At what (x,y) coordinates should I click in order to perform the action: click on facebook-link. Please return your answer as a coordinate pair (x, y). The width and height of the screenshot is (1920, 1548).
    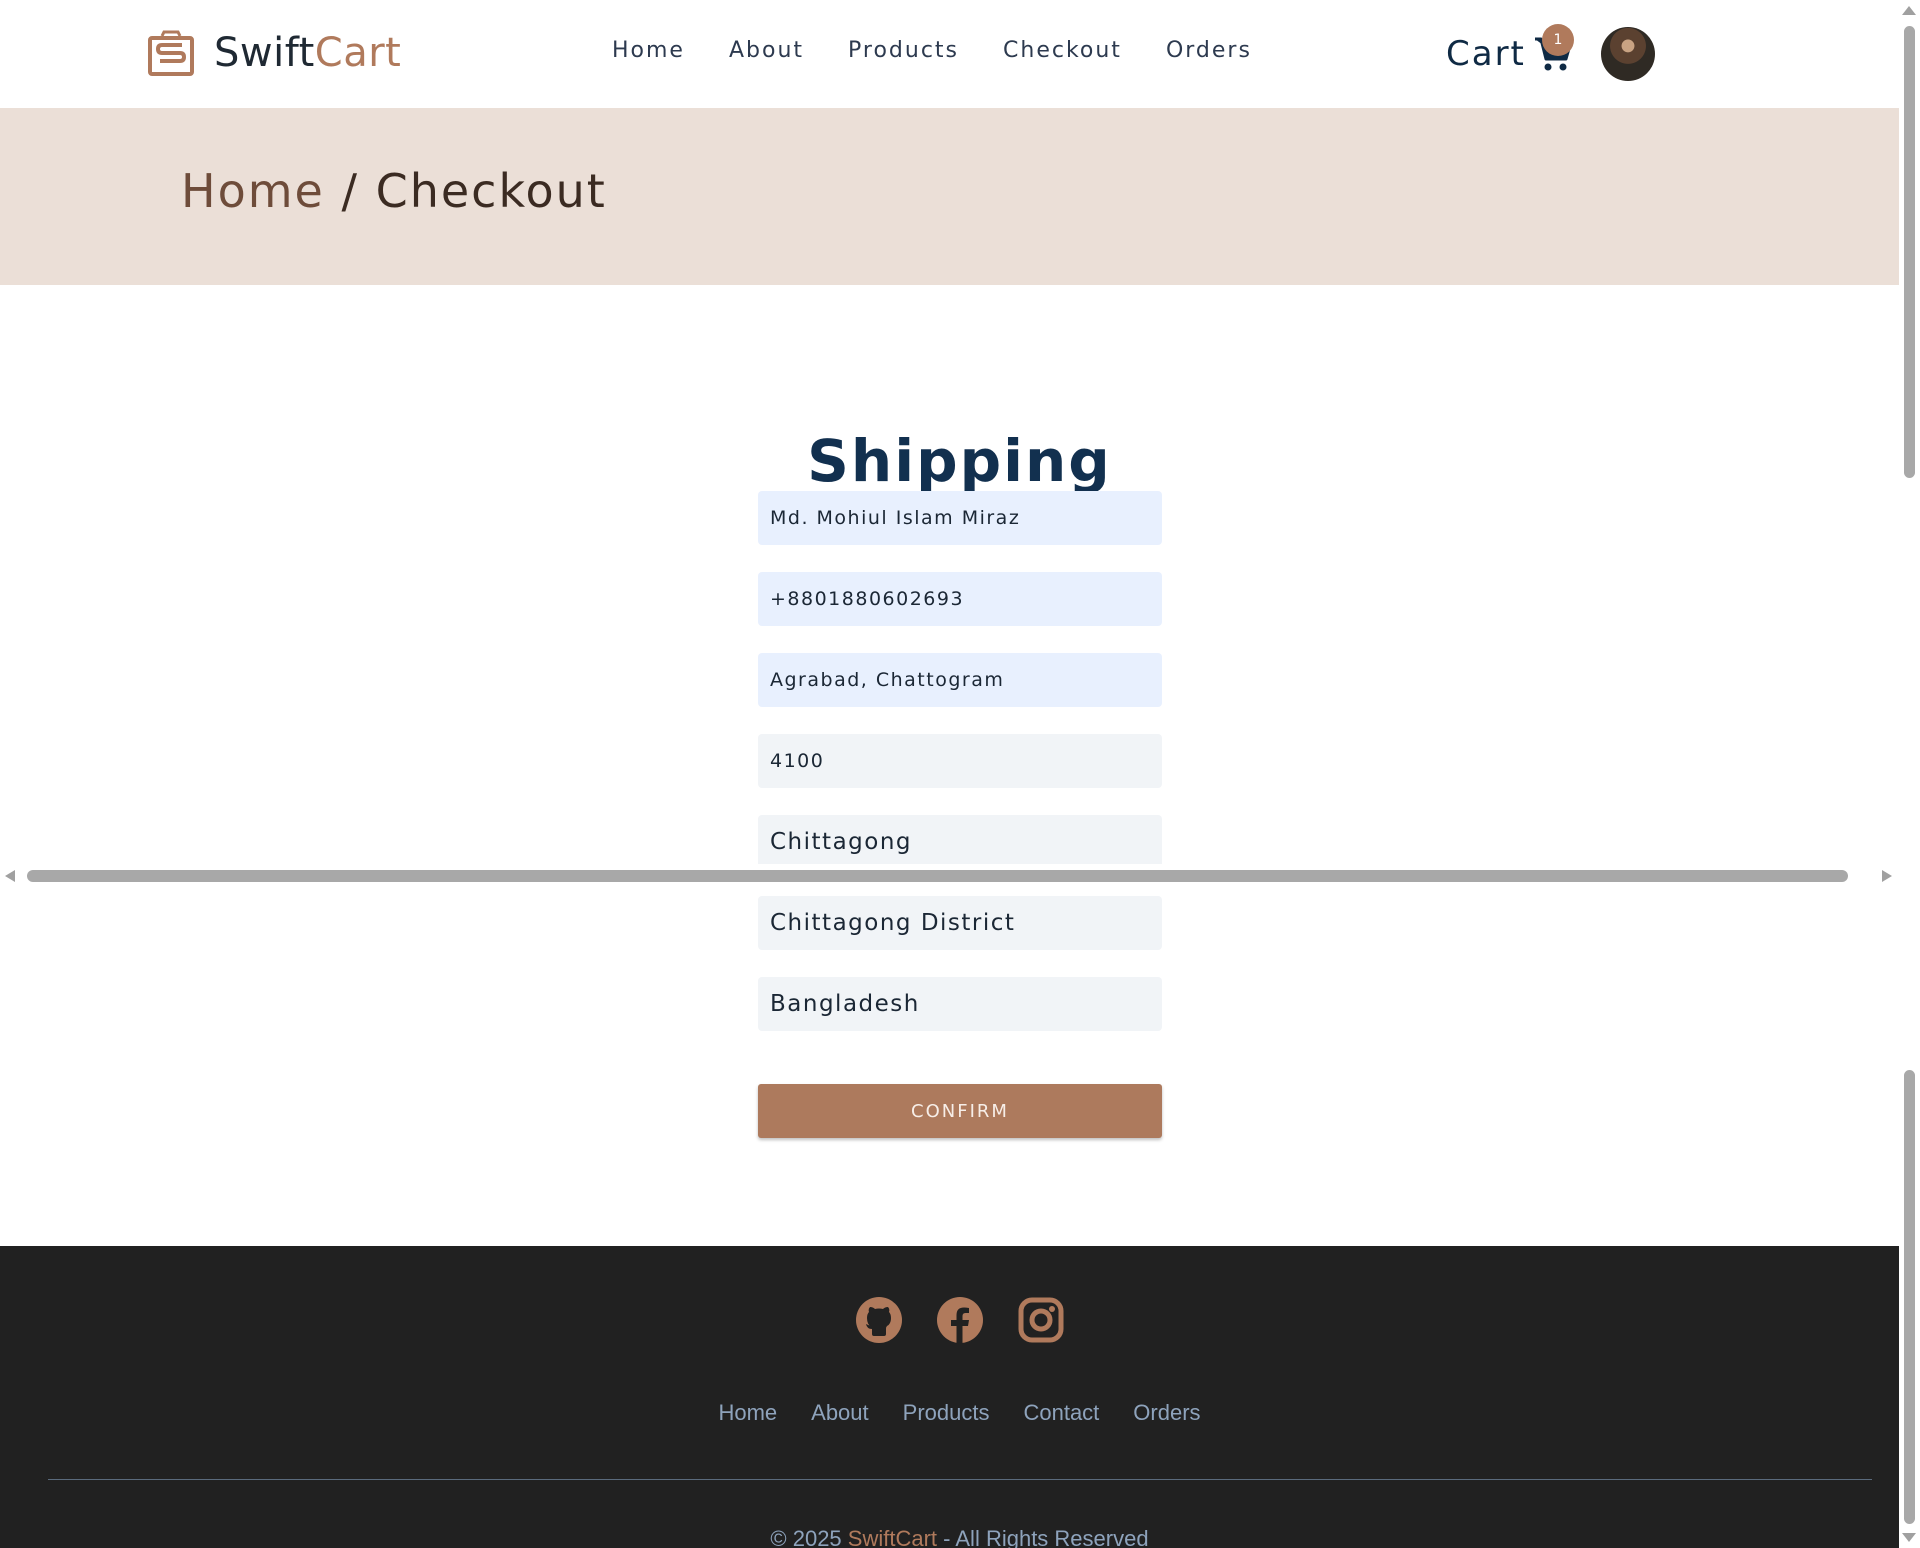
    Looking at the image, I should click on (960, 1320).